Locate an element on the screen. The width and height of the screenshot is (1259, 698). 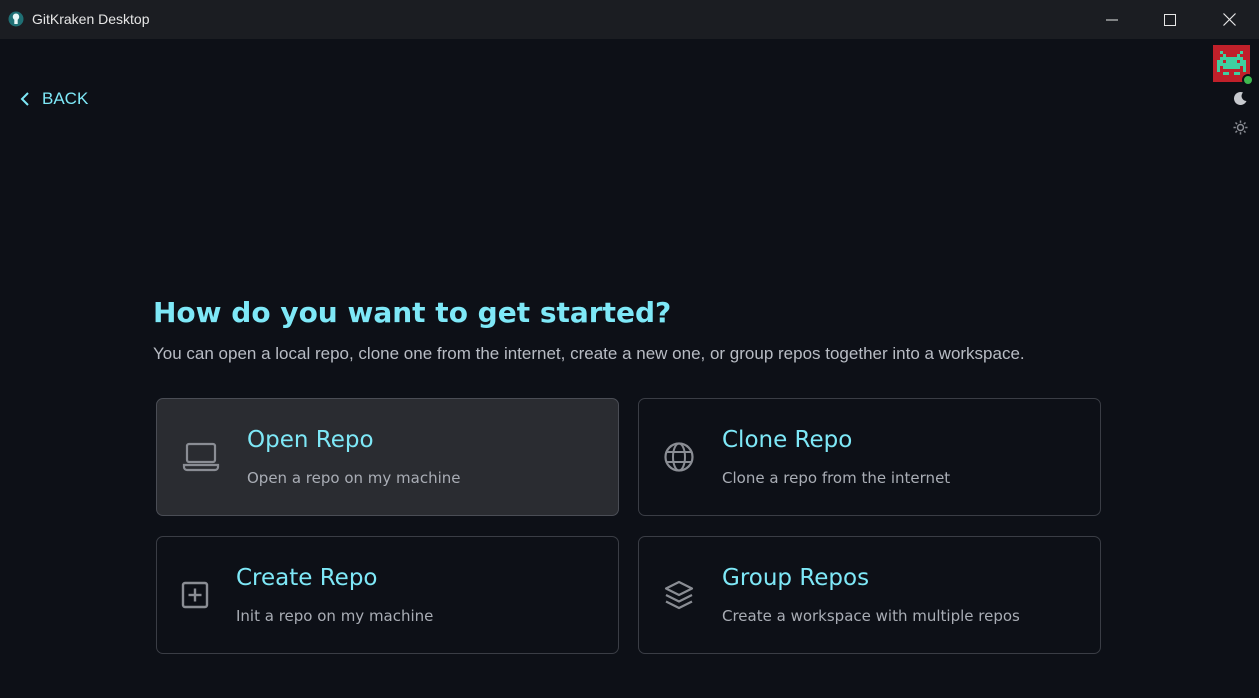
create-repo-title: Create Repo is located at coordinates (307, 578).